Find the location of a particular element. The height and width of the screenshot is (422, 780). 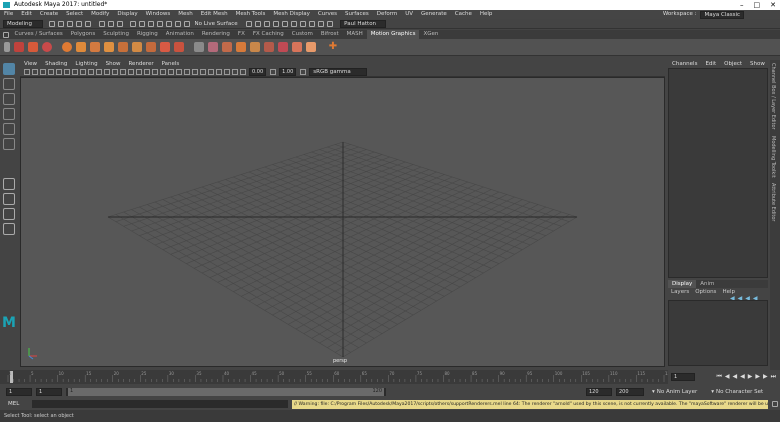

scale-tool-icon is located at coordinates (9, 144).